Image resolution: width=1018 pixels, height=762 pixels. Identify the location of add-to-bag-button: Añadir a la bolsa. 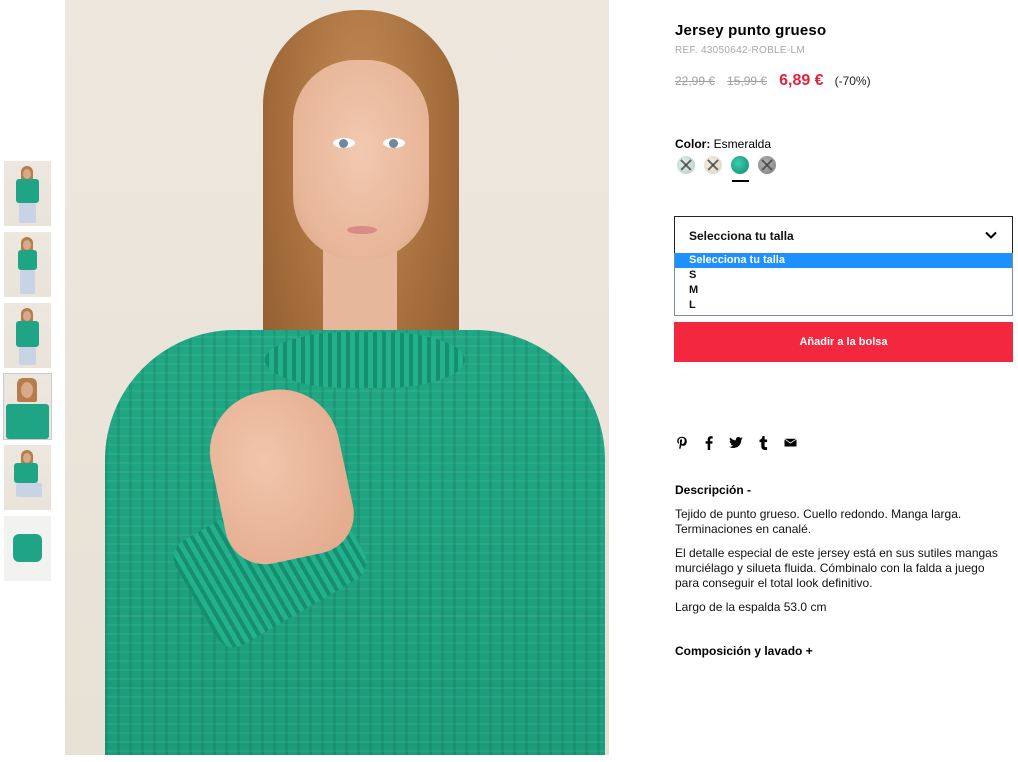
(843, 342).